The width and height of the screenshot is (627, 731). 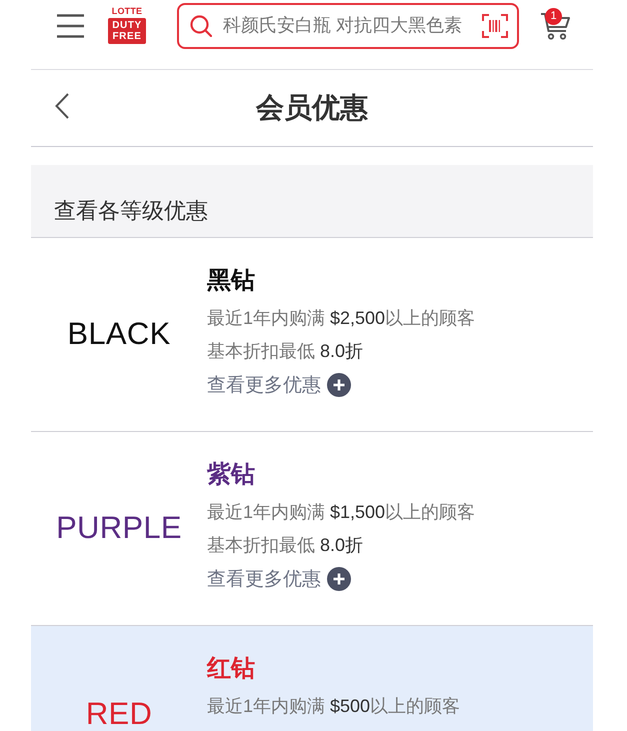 What do you see at coordinates (495, 26) in the screenshot?
I see `scan-icon` at bounding box center [495, 26].